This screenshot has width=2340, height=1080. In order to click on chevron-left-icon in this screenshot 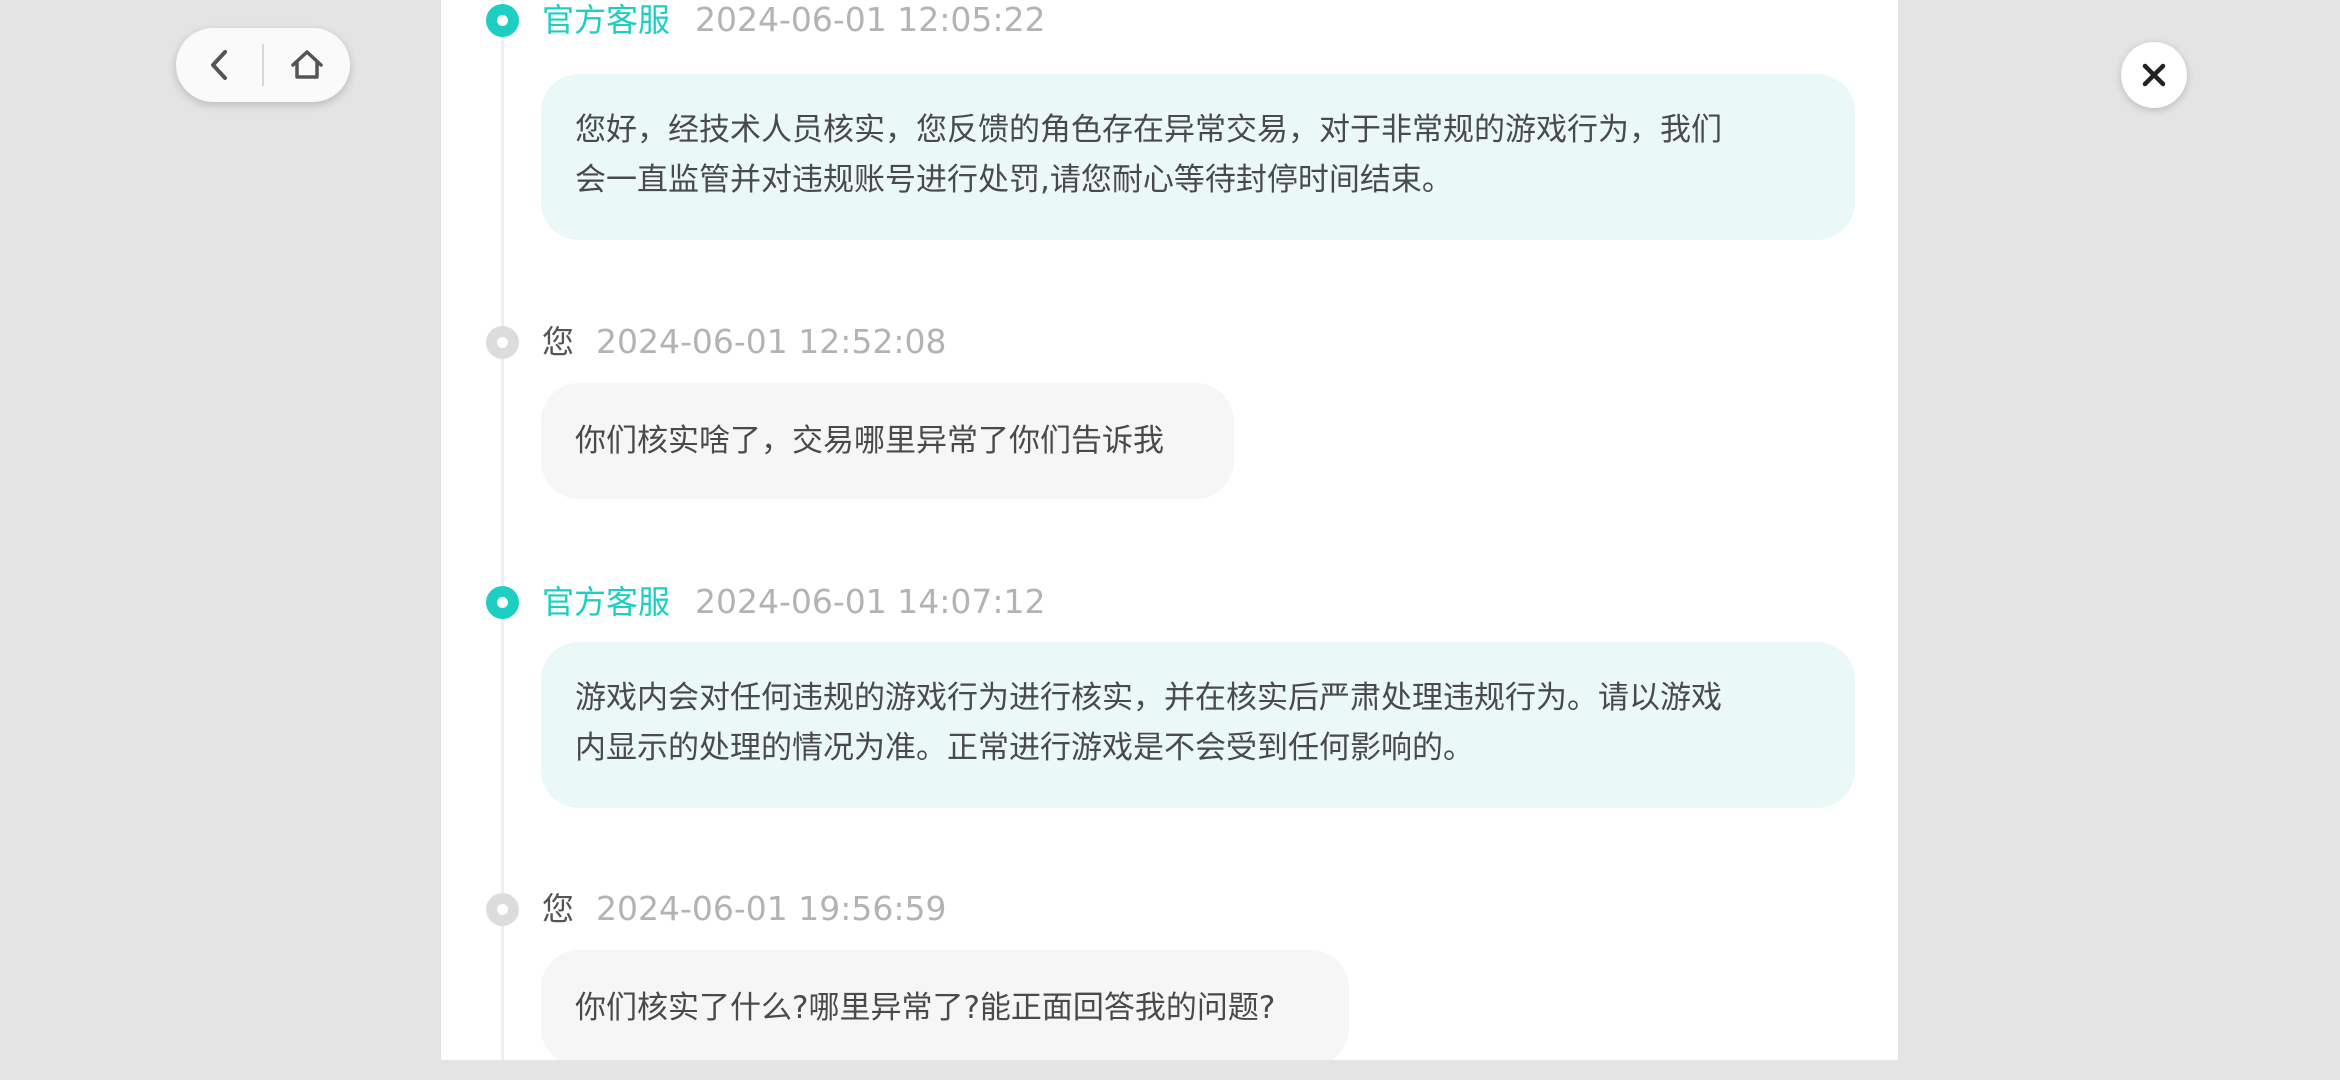, I will do `click(218, 65)`.